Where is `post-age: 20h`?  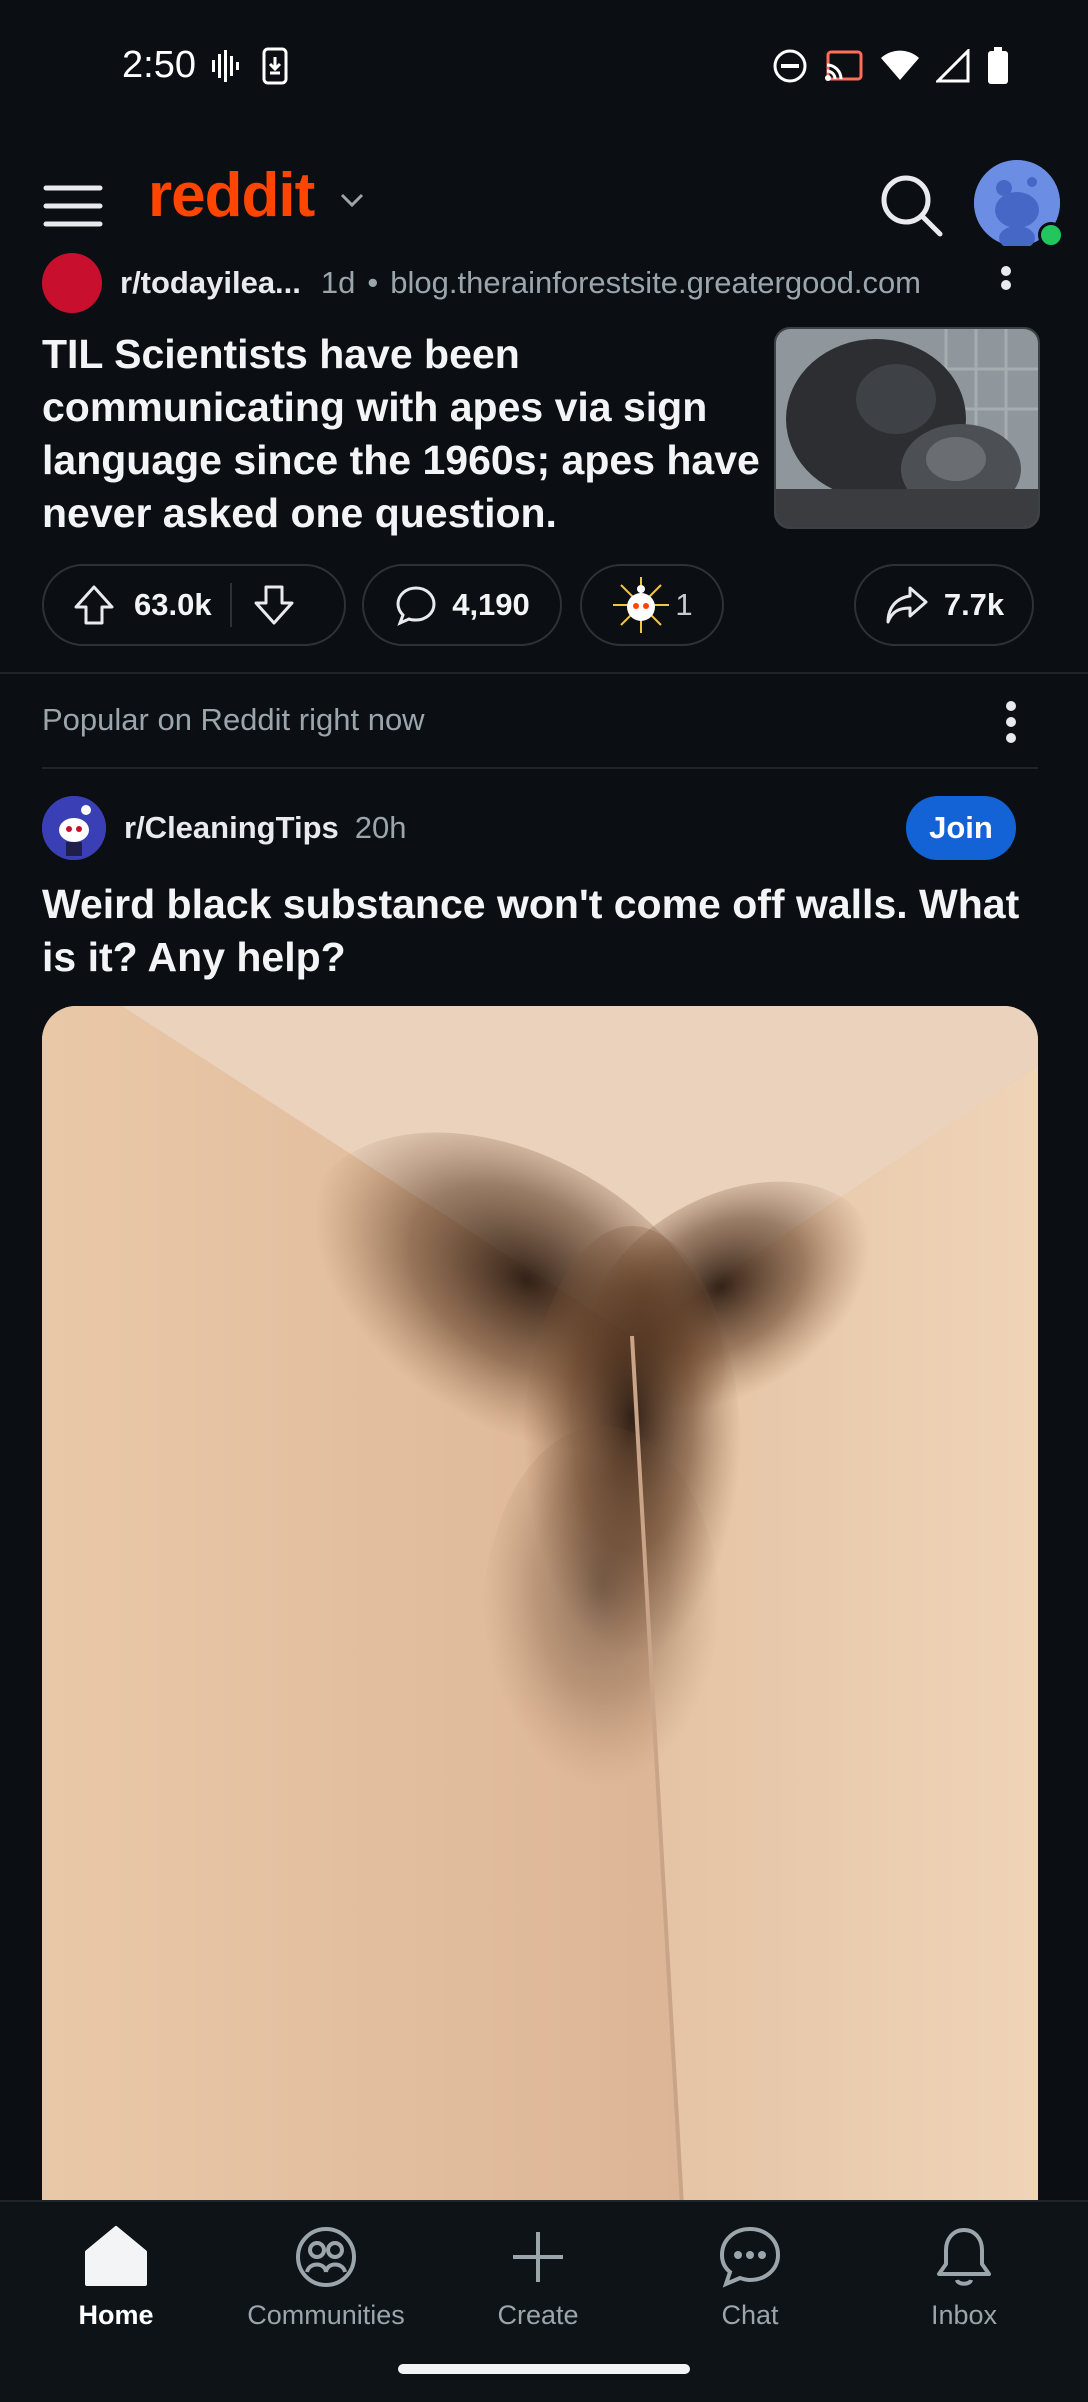 post-age: 20h is located at coordinates (380, 827).